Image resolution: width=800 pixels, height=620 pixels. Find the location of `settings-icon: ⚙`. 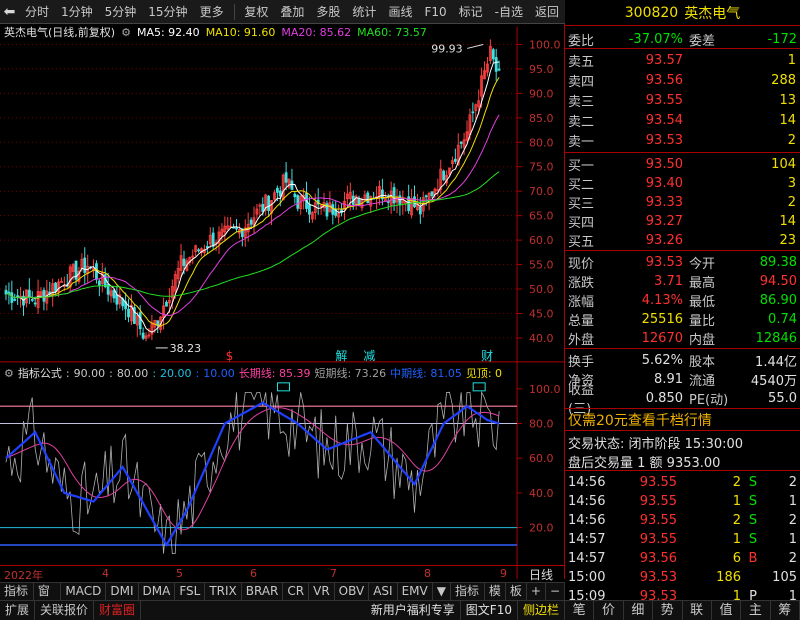

settings-icon: ⚙ is located at coordinates (126, 32).